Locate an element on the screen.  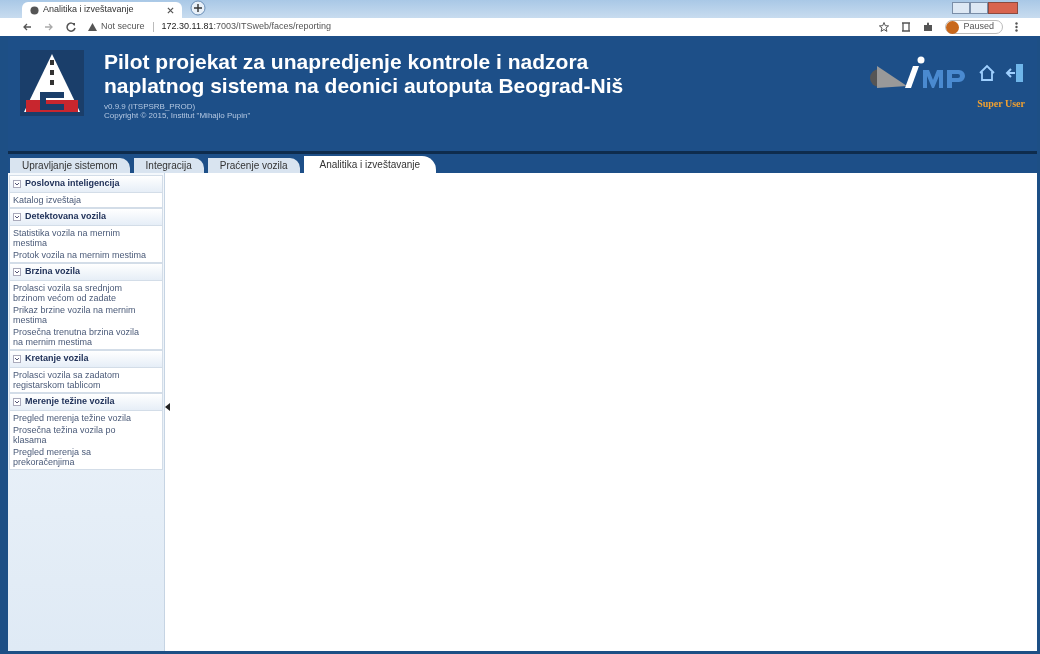
security-label: Not secure is located at coordinates (123, 27).